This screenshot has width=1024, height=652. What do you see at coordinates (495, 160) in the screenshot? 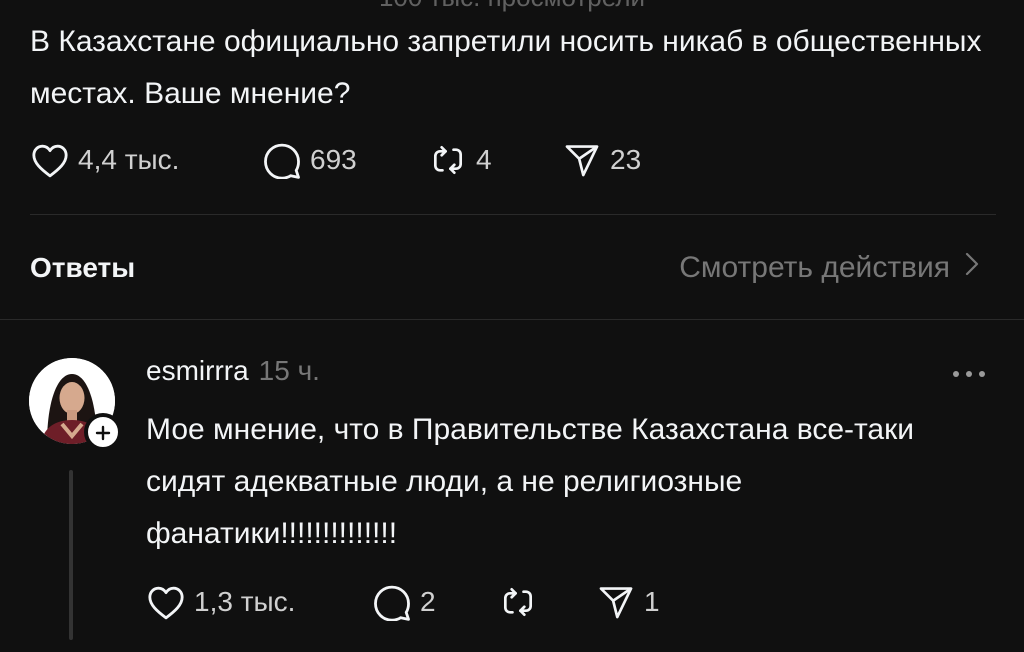
I see `post-repost-button: 4` at bounding box center [495, 160].